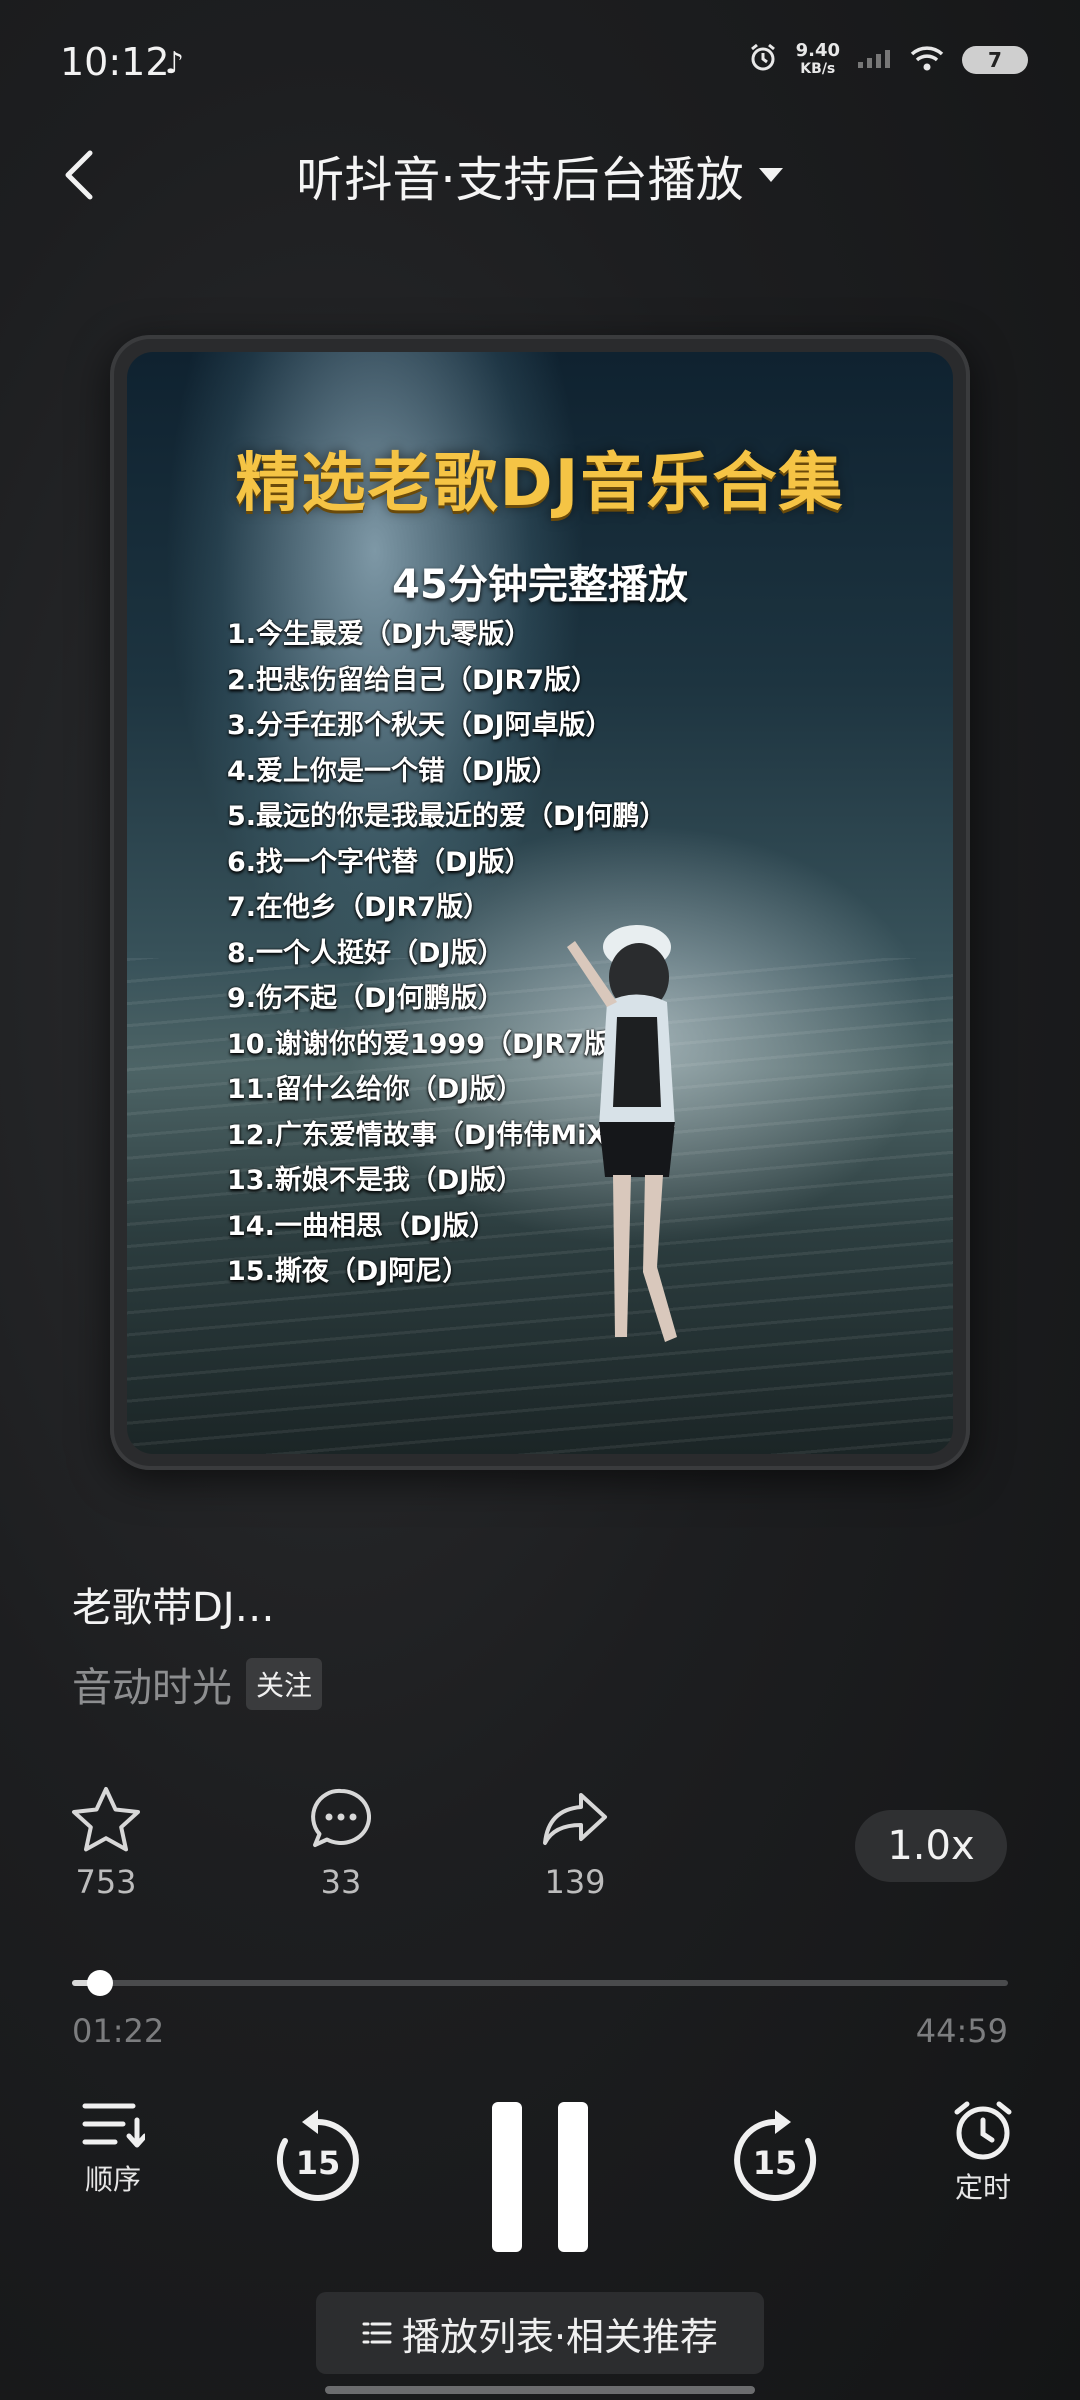 The image size is (1080, 2400). I want to click on net-speed: 9.40 KB/s, so click(818, 60).